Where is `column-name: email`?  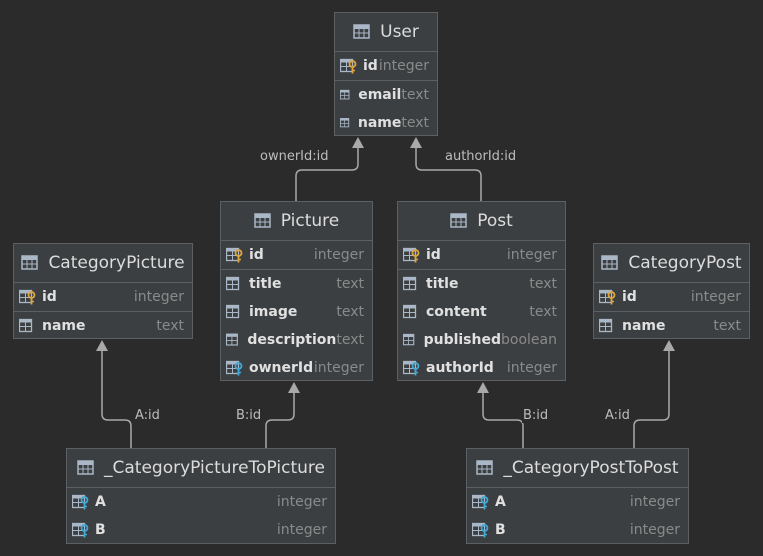 column-name: email is located at coordinates (380, 95).